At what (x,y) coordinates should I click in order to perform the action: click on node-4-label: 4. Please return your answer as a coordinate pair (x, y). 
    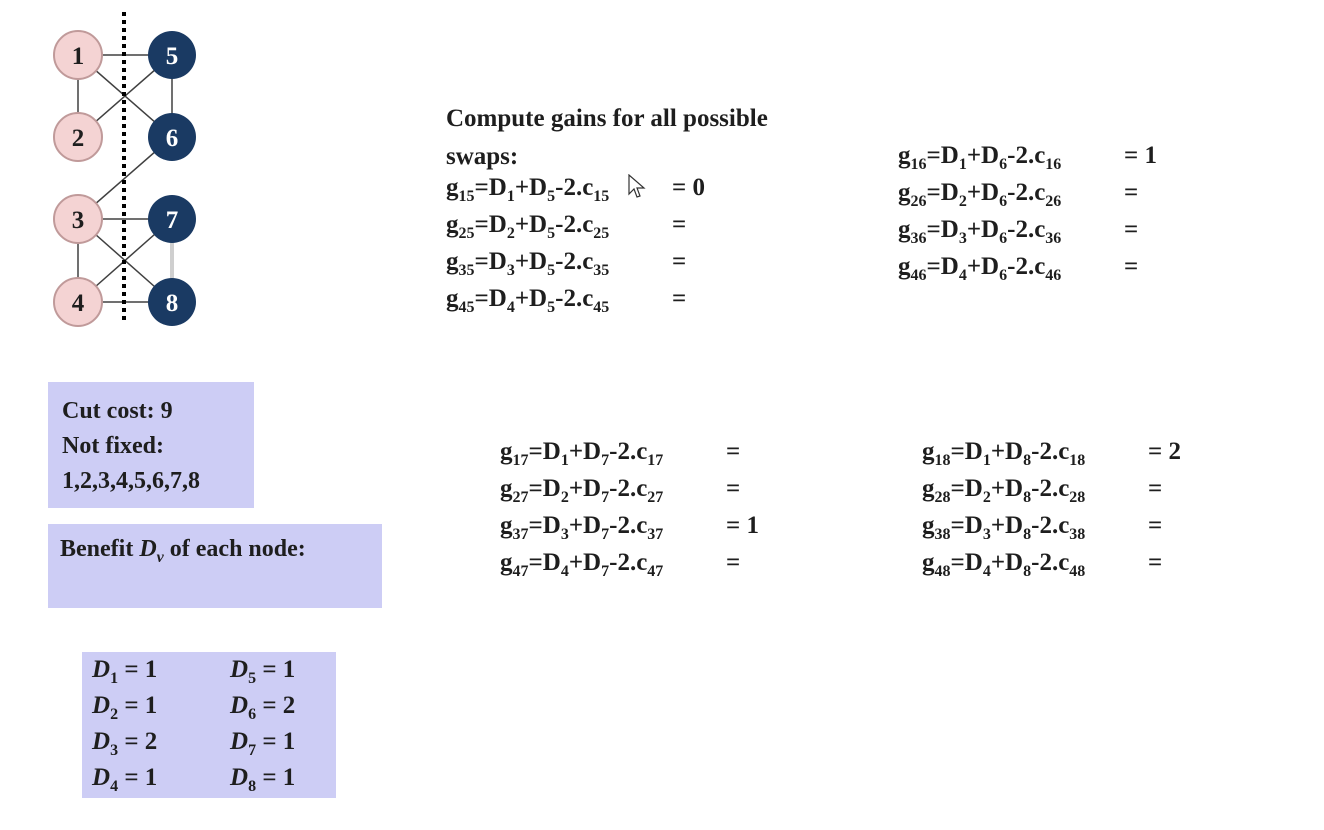
    Looking at the image, I should click on (78, 303).